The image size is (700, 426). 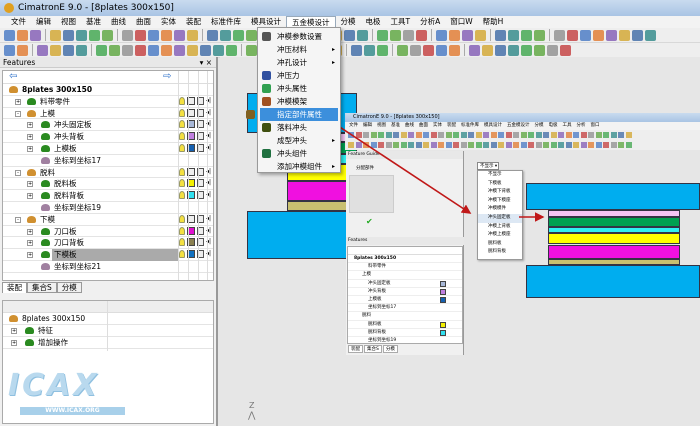 I want to click on menu-item-label: 冲压力, so click(x=288, y=75).